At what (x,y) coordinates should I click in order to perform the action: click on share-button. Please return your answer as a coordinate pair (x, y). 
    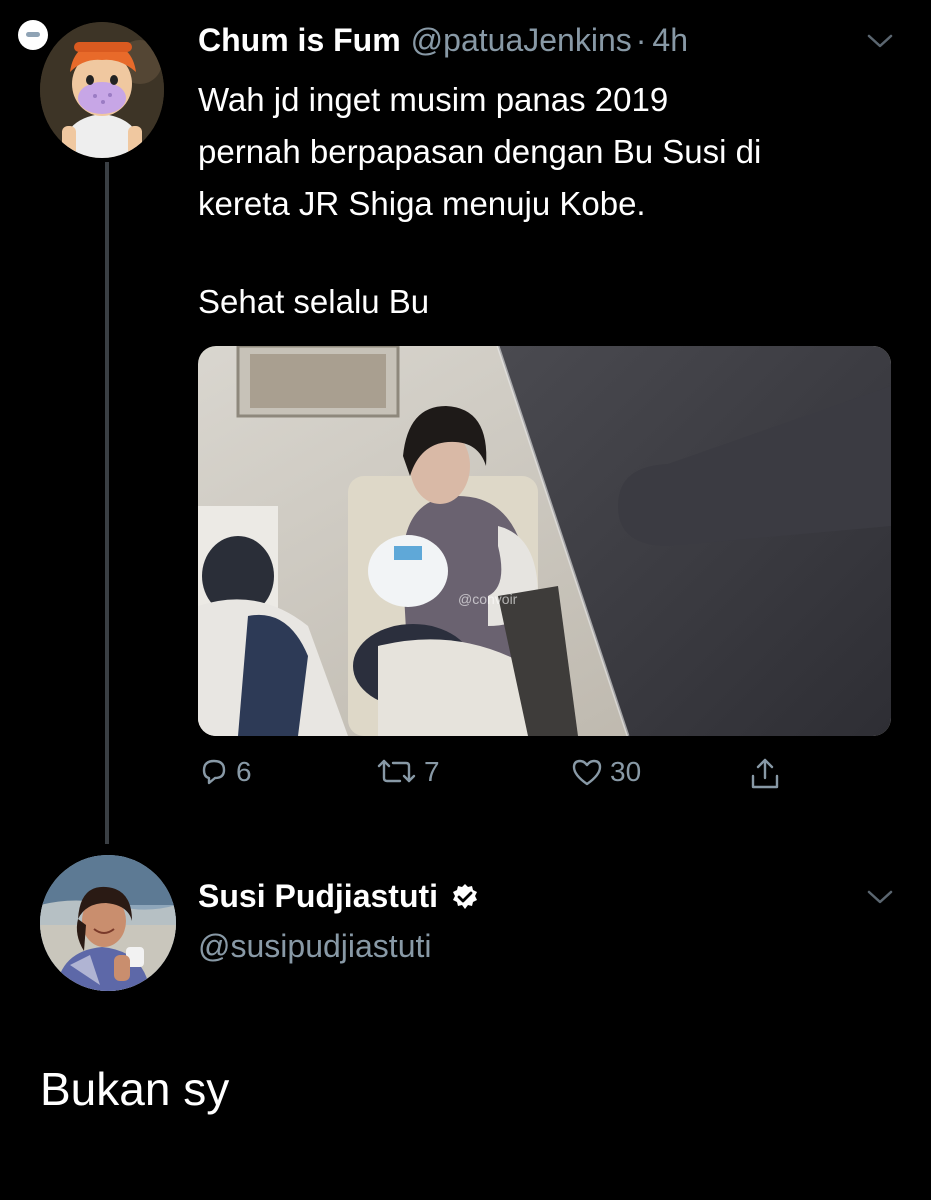
    Looking at the image, I should click on (765, 774).